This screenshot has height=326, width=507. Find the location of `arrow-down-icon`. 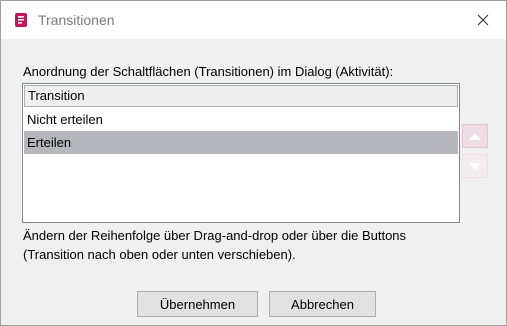

arrow-down-icon is located at coordinates (475, 166).